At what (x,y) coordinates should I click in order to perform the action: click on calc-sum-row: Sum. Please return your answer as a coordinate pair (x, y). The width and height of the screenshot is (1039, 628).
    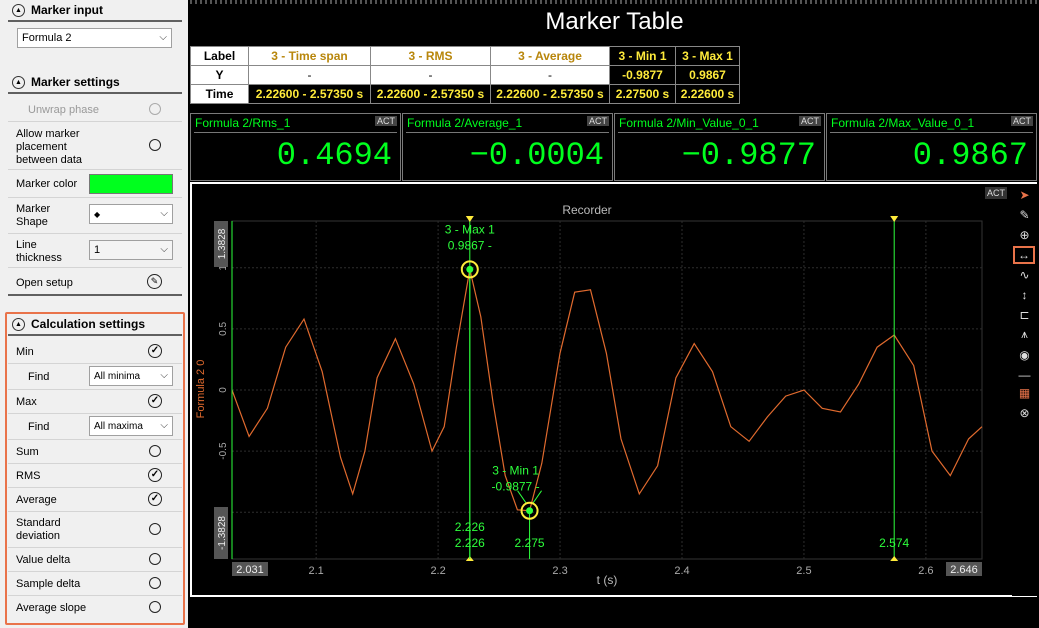
    Looking at the image, I should click on (95, 452).